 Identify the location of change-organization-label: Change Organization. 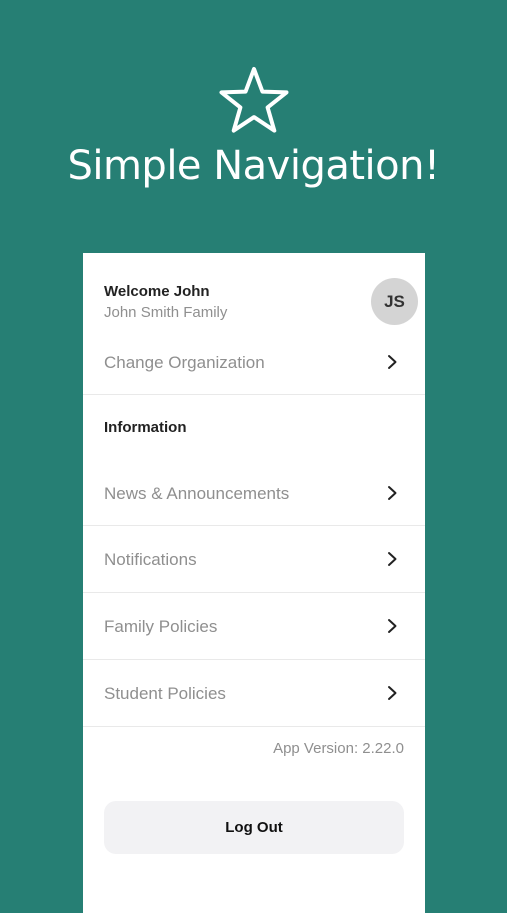
(184, 362).